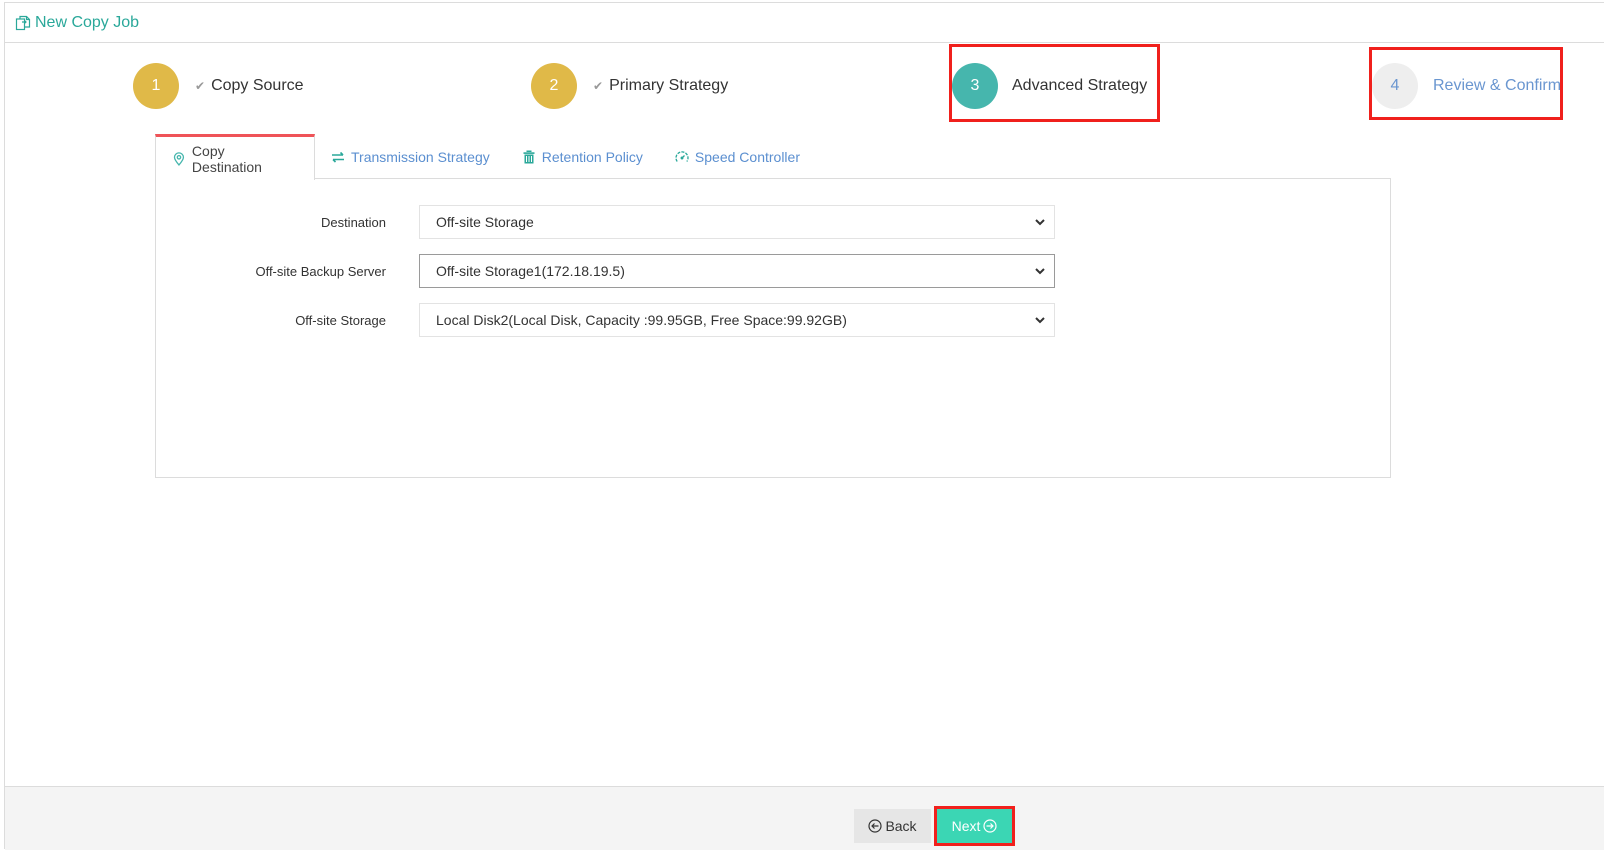 This screenshot has height=850, width=1604. I want to click on backup-server-value: Off-site Storage1(172.18.19.5), so click(530, 271).